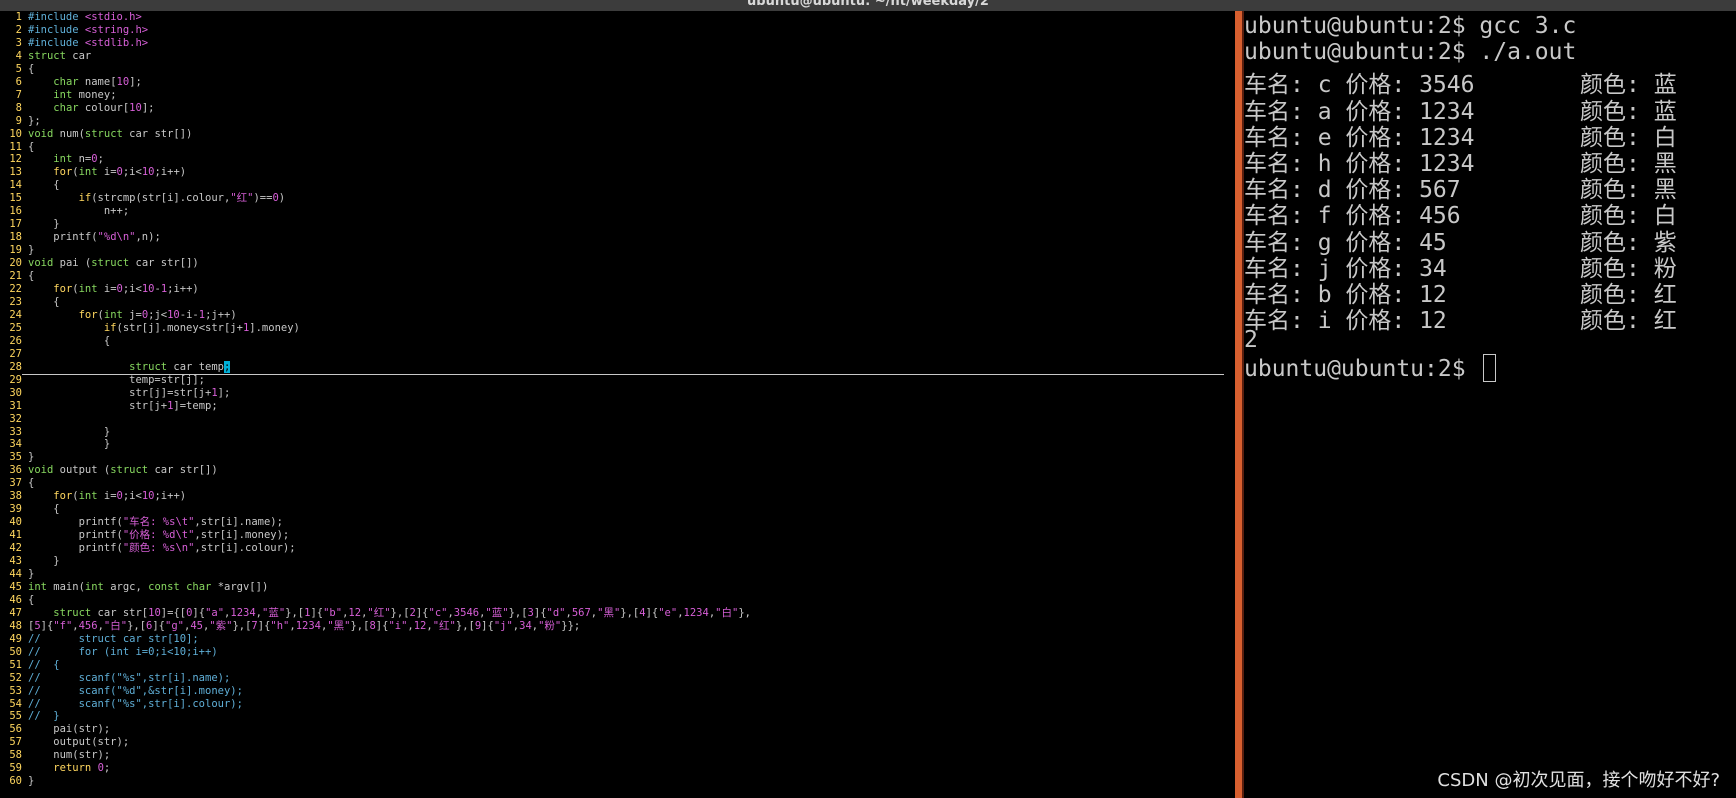  I want to click on code-line: 2 #include <string.h>, so click(378, 30).